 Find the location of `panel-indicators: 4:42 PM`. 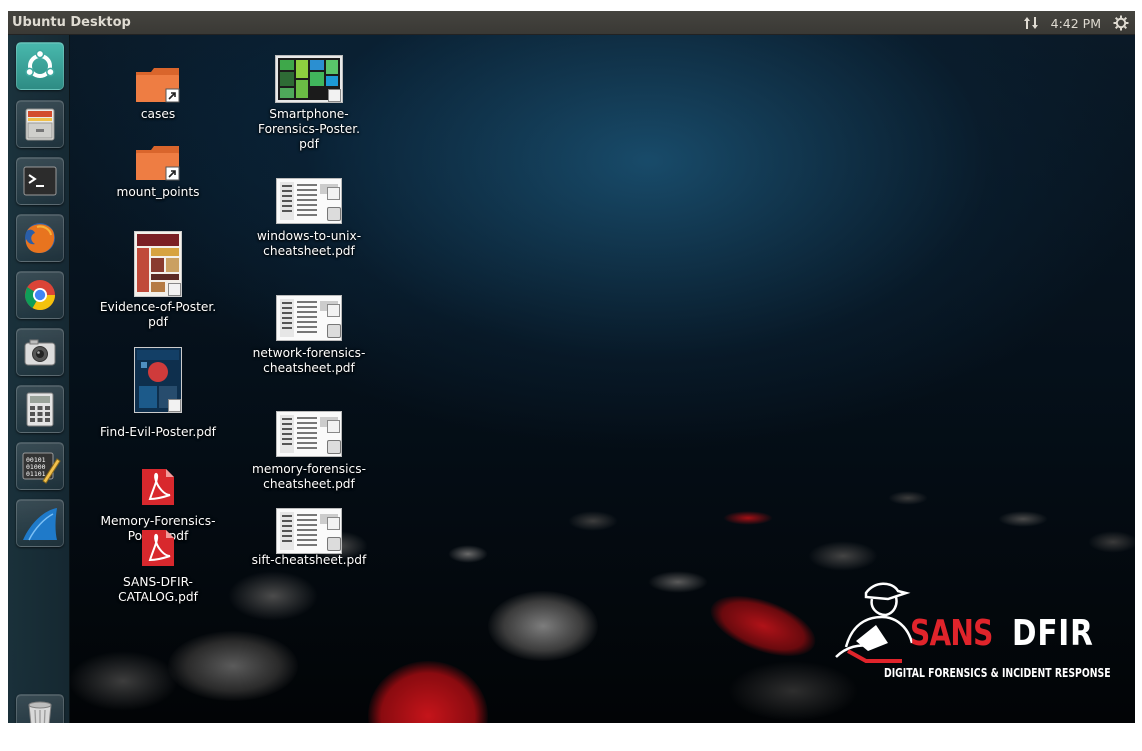

panel-indicators: 4:42 PM is located at coordinates (1076, 23).